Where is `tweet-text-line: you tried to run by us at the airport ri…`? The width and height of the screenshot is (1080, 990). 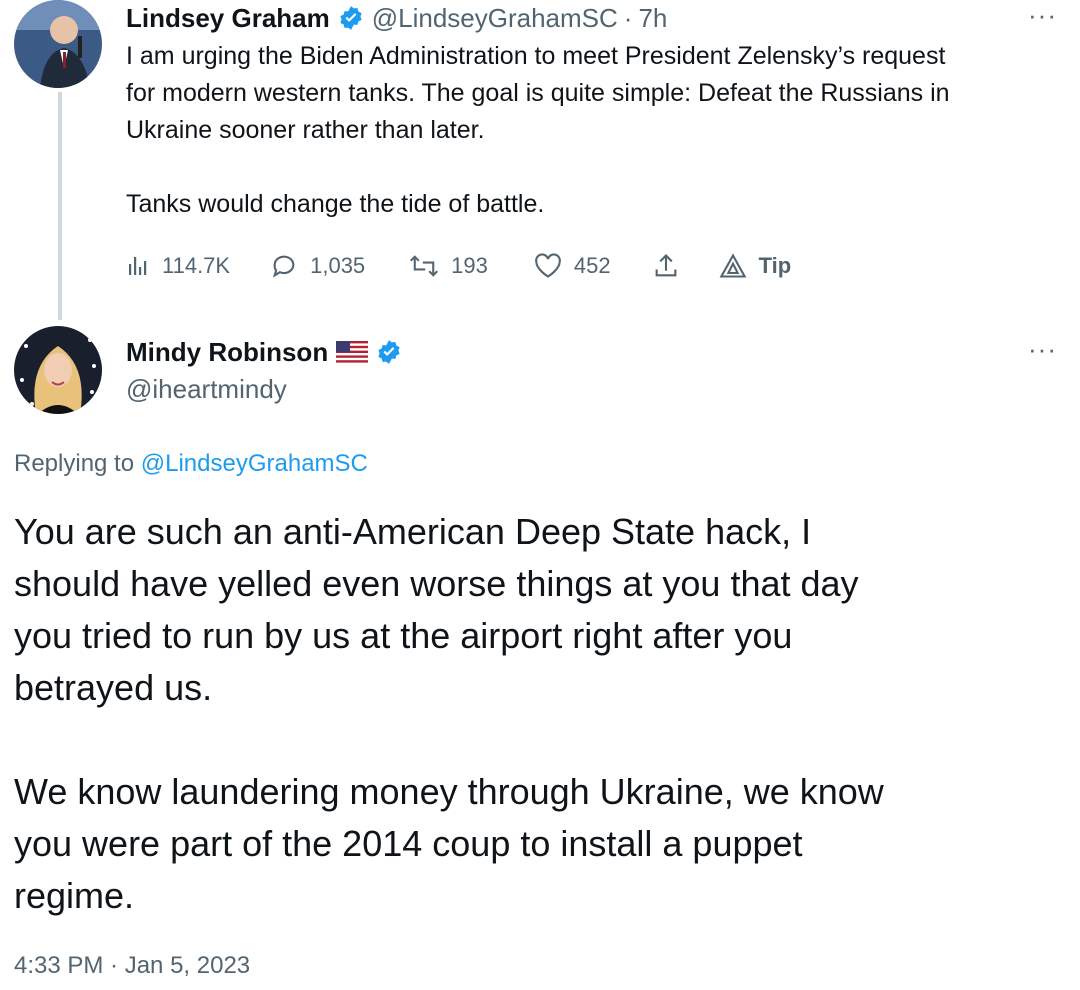 tweet-text-line: you tried to run by us at the airport ri… is located at coordinates (403, 635).